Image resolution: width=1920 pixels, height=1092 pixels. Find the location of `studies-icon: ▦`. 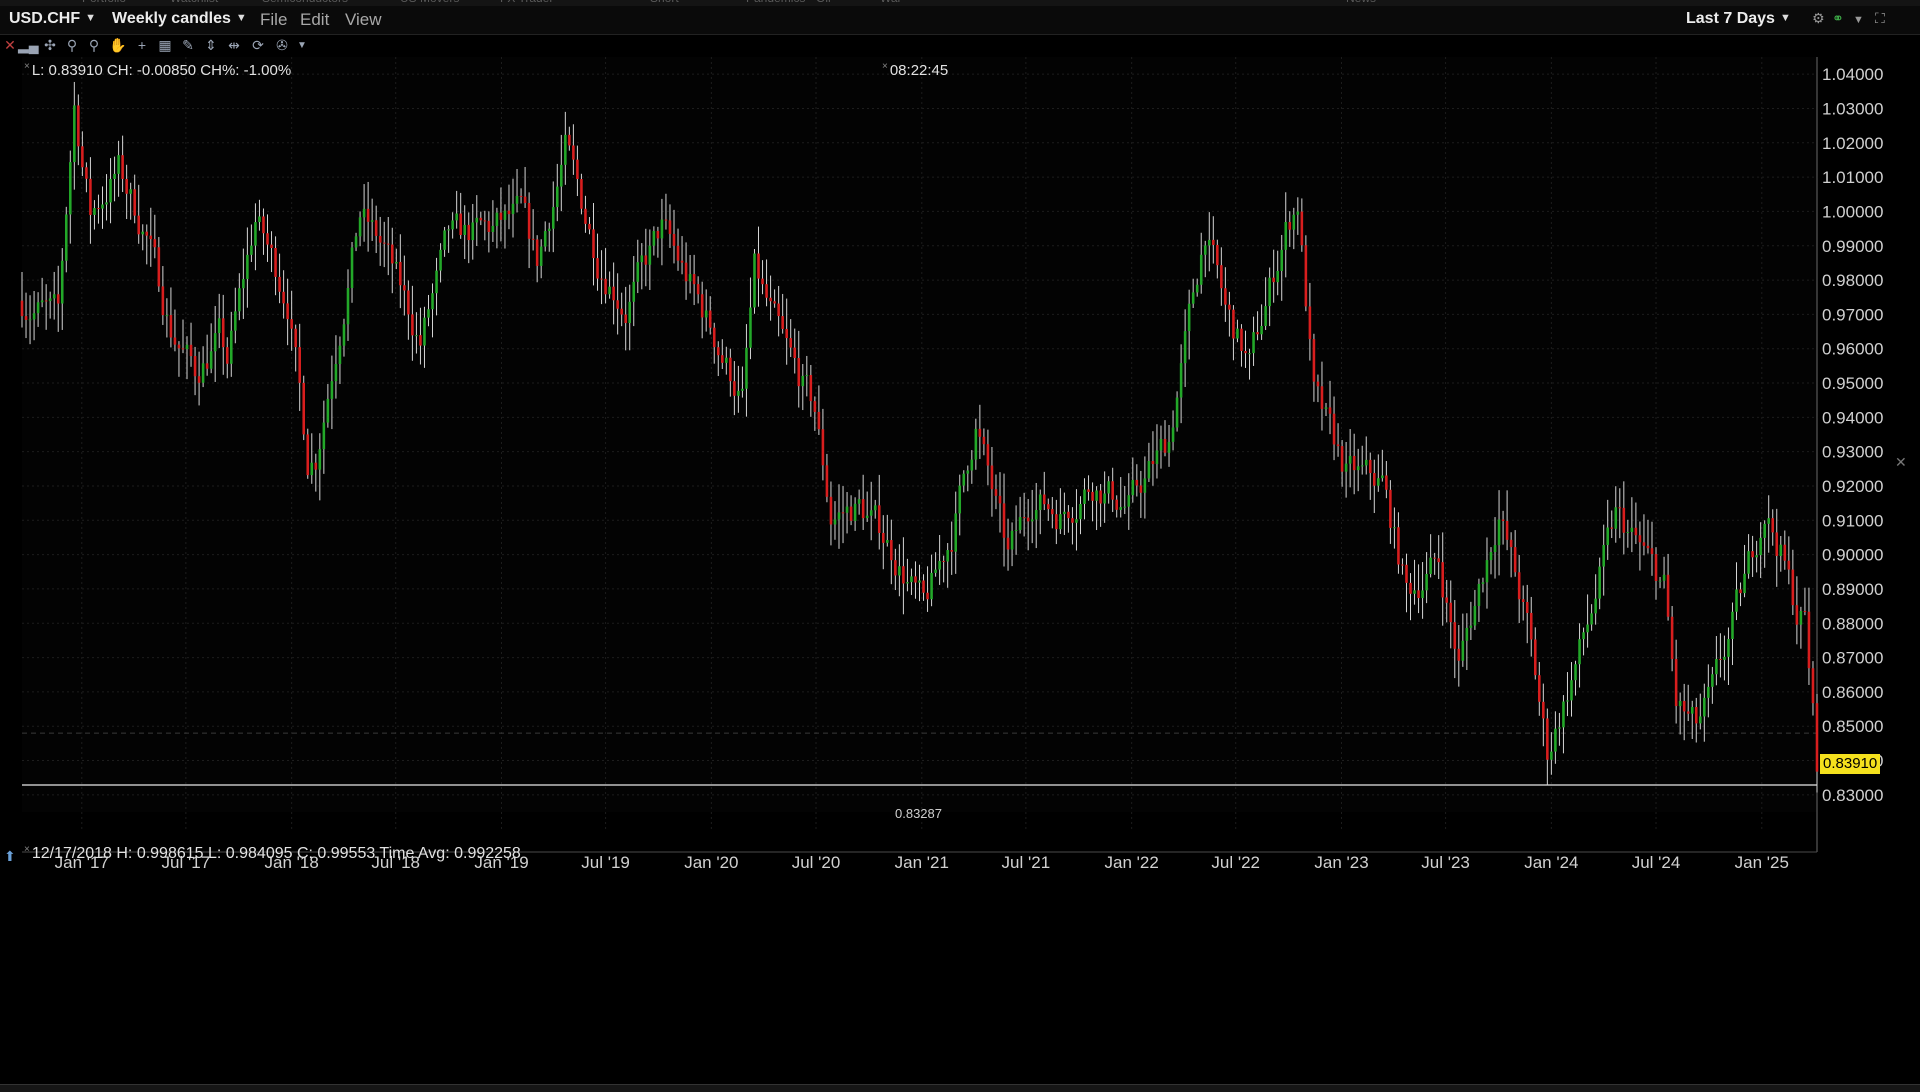

studies-icon: ▦ is located at coordinates (165, 45).